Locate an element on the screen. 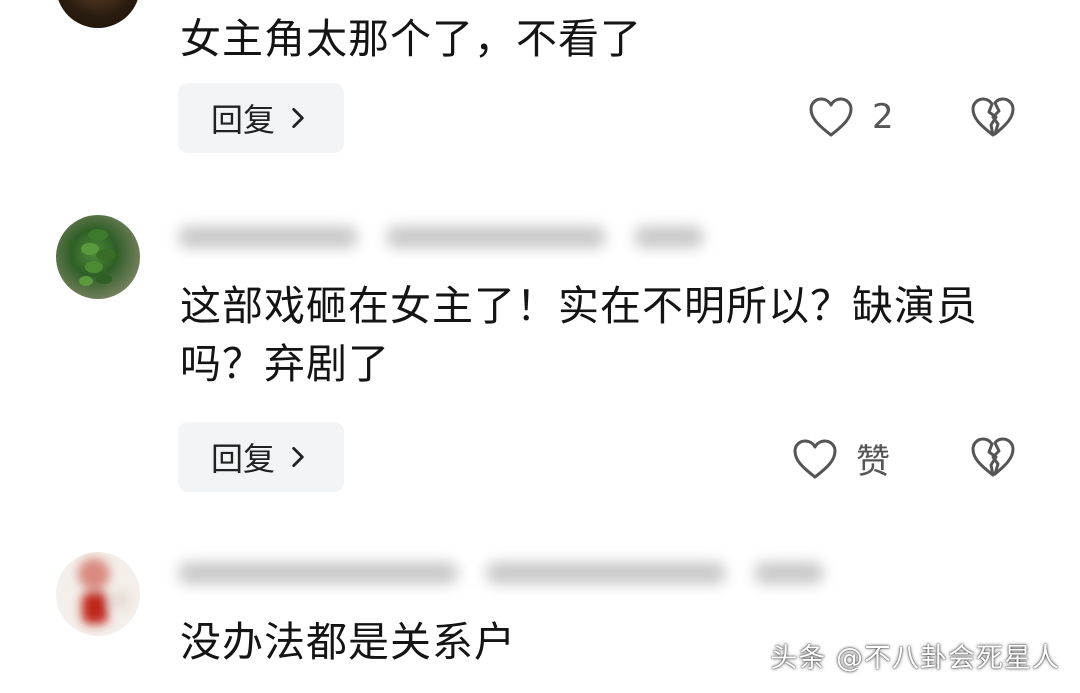 This screenshot has height=693, width=1080. watermark: 头条 @不八卦会死星人 is located at coordinates (915, 658).